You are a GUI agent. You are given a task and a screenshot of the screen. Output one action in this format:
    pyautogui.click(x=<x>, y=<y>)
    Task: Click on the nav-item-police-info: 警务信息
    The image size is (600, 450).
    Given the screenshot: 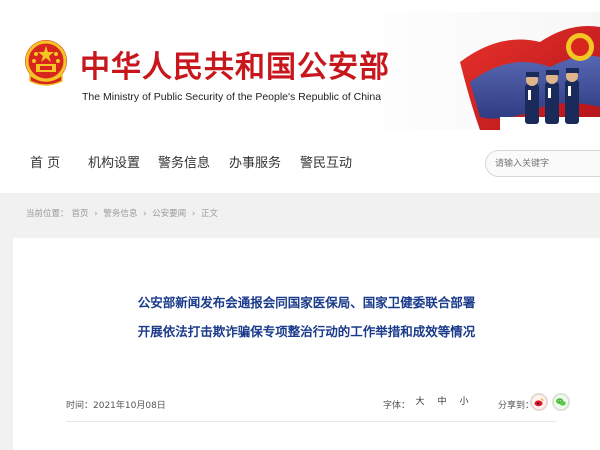 What is the action you would take?
    pyautogui.click(x=184, y=161)
    